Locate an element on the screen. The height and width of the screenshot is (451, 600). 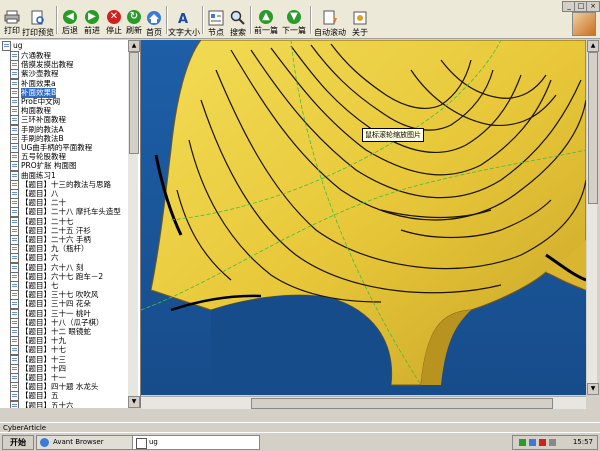
about-icon is located at coordinates (360, 18).